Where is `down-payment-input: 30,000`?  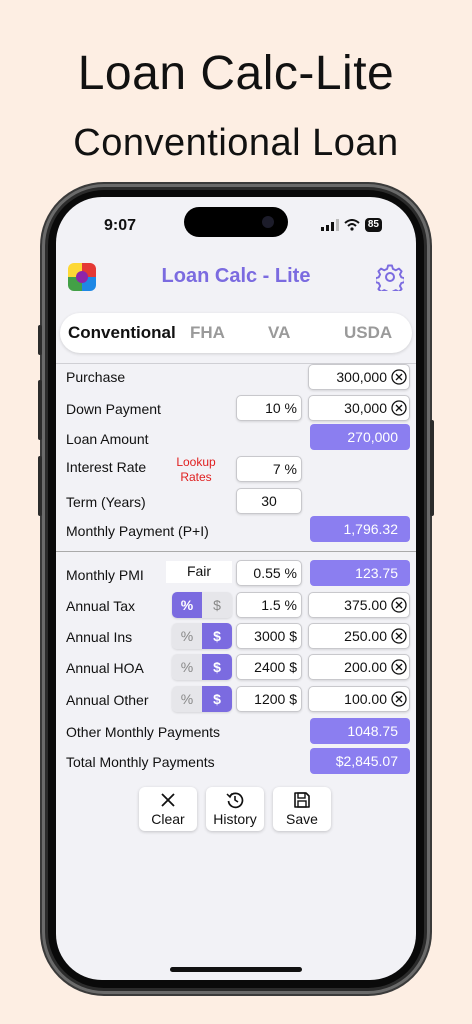 down-payment-input: 30,000 is located at coordinates (359, 408).